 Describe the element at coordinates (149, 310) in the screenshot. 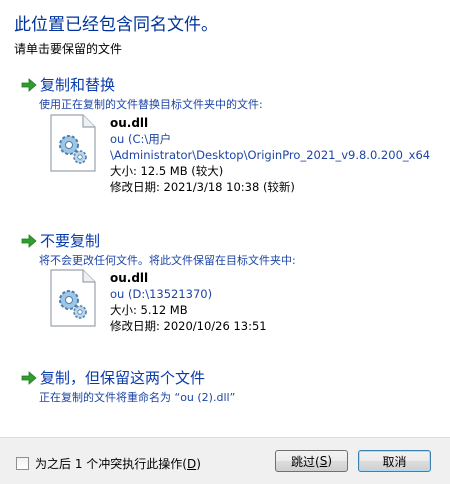

I see `file-size: 大小: 5.12 MB` at that location.